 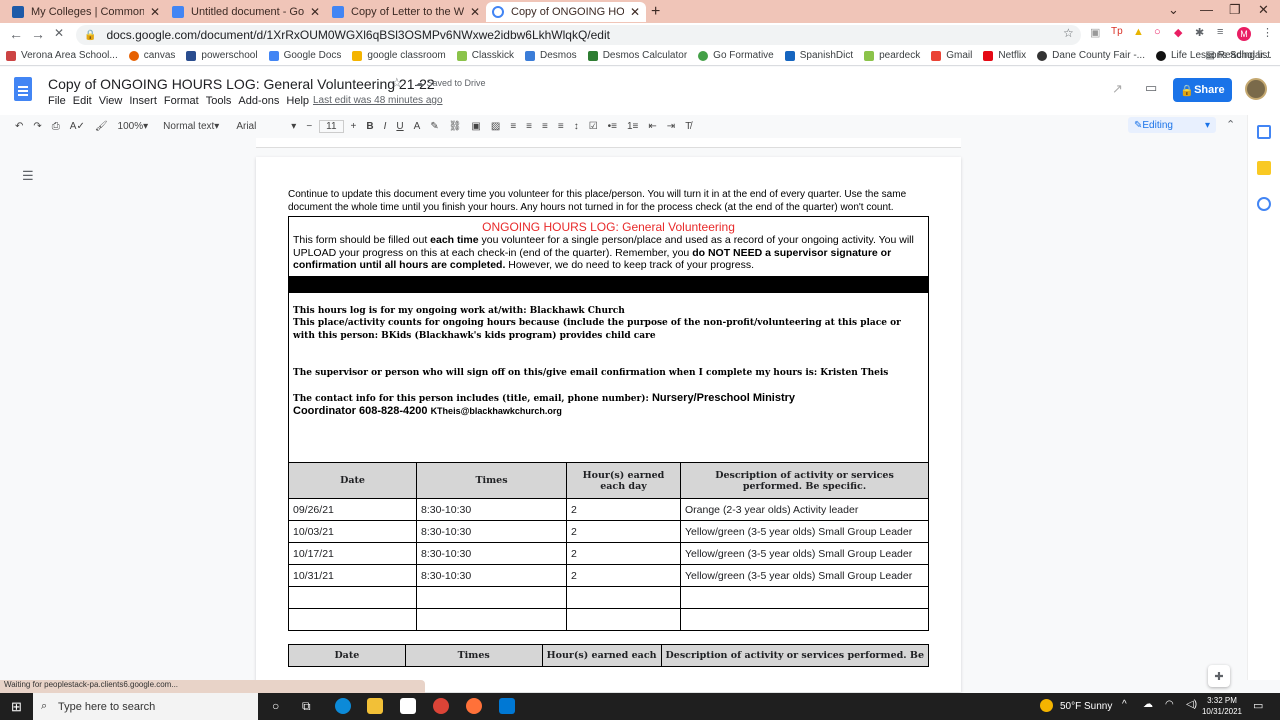 I want to click on align-right-icon: ≡, so click(x=545, y=126).